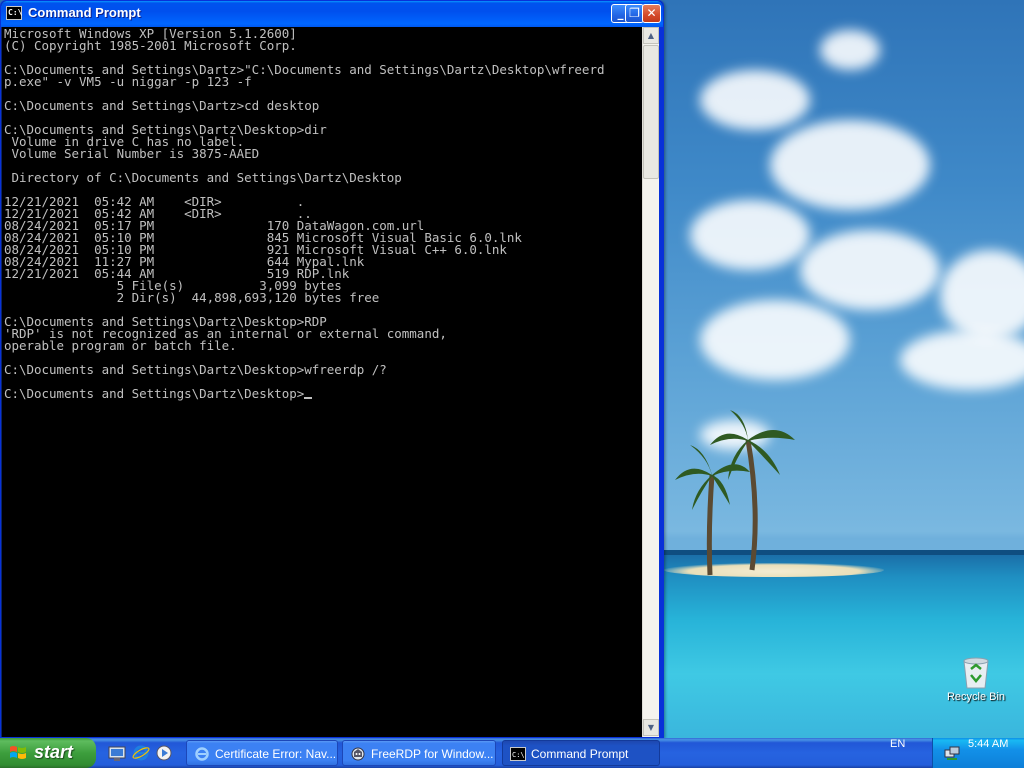  Describe the element at coordinates (332, 14) in the screenshot. I see `title-bar: C:\ Command Prompt _ ❐ ✕` at that location.